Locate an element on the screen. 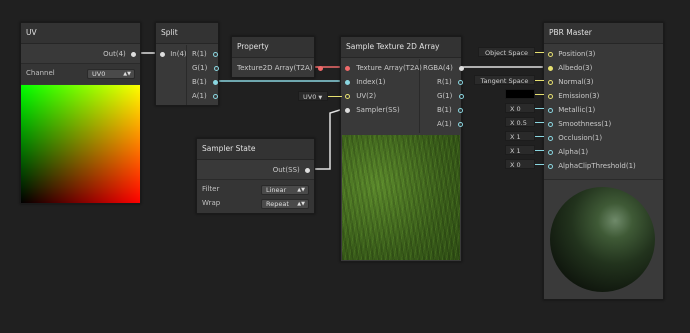 The height and width of the screenshot is (333, 690). sample-uv-field: UV0 ▼ is located at coordinates (313, 96).